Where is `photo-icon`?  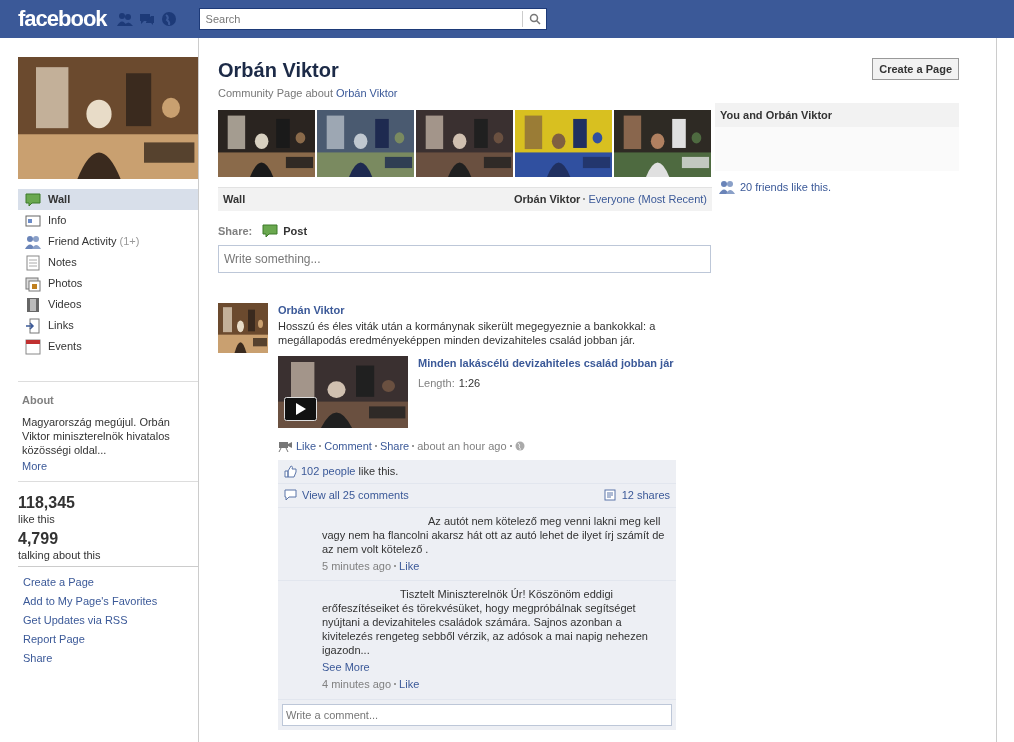 photo-icon is located at coordinates (33, 283).